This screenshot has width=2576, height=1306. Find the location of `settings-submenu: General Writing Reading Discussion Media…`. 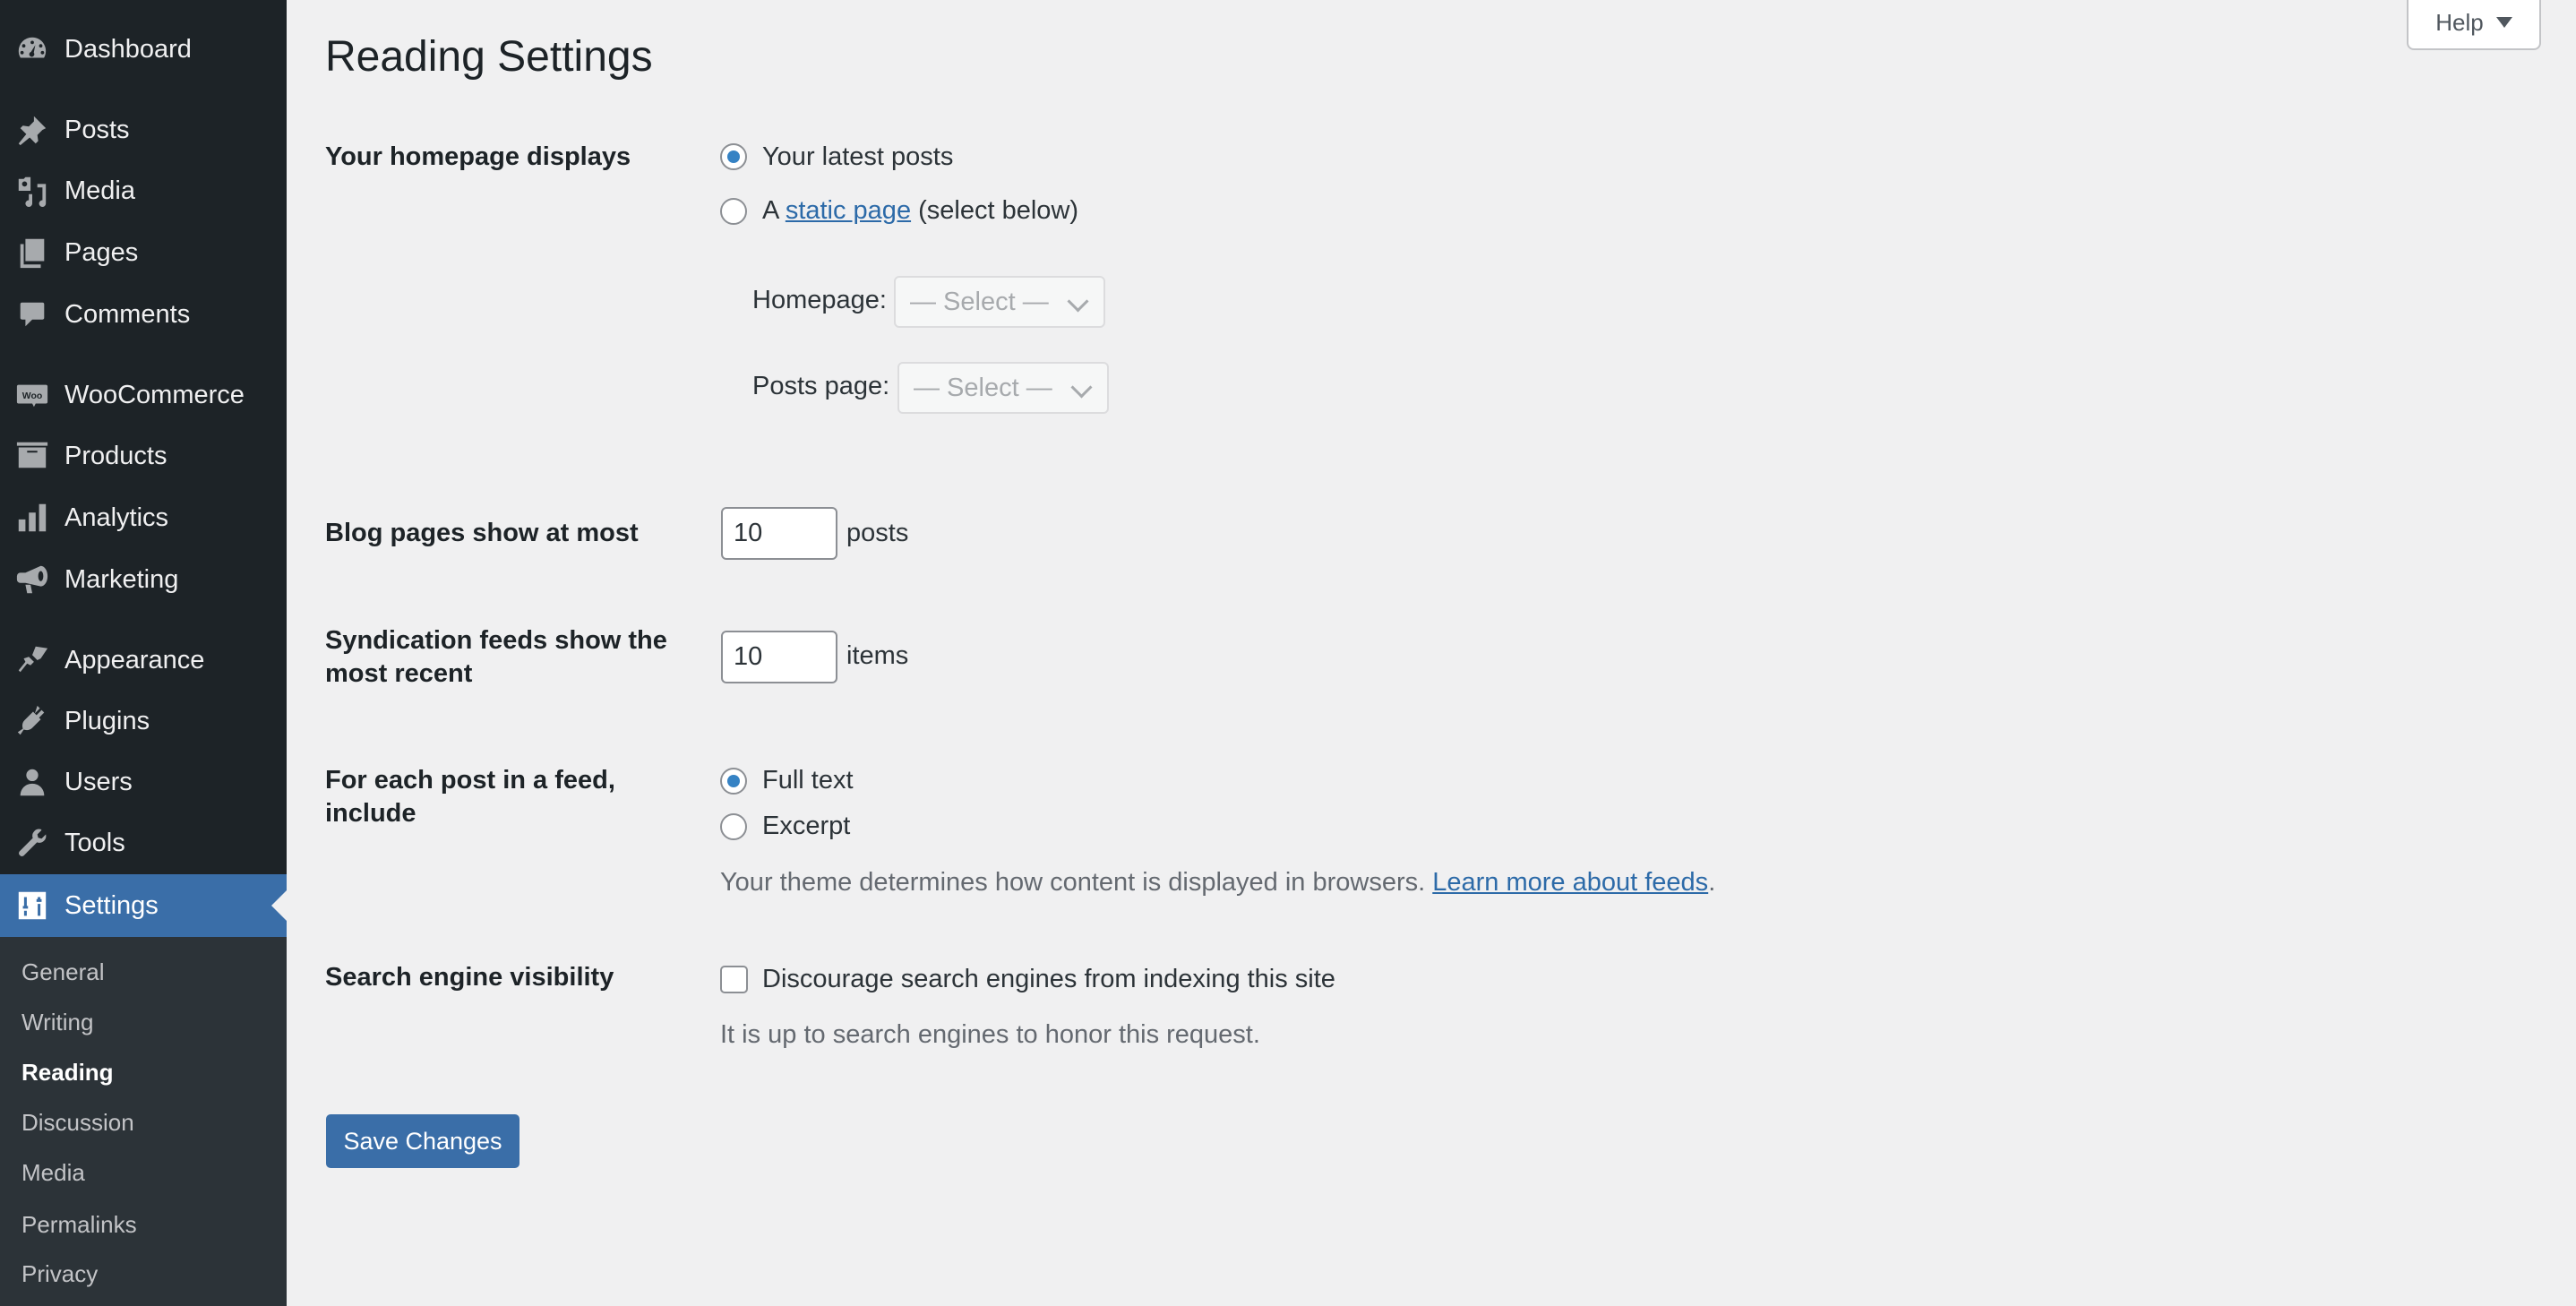

settings-submenu: General Writing Reading Discussion Media… is located at coordinates (143, 1121).